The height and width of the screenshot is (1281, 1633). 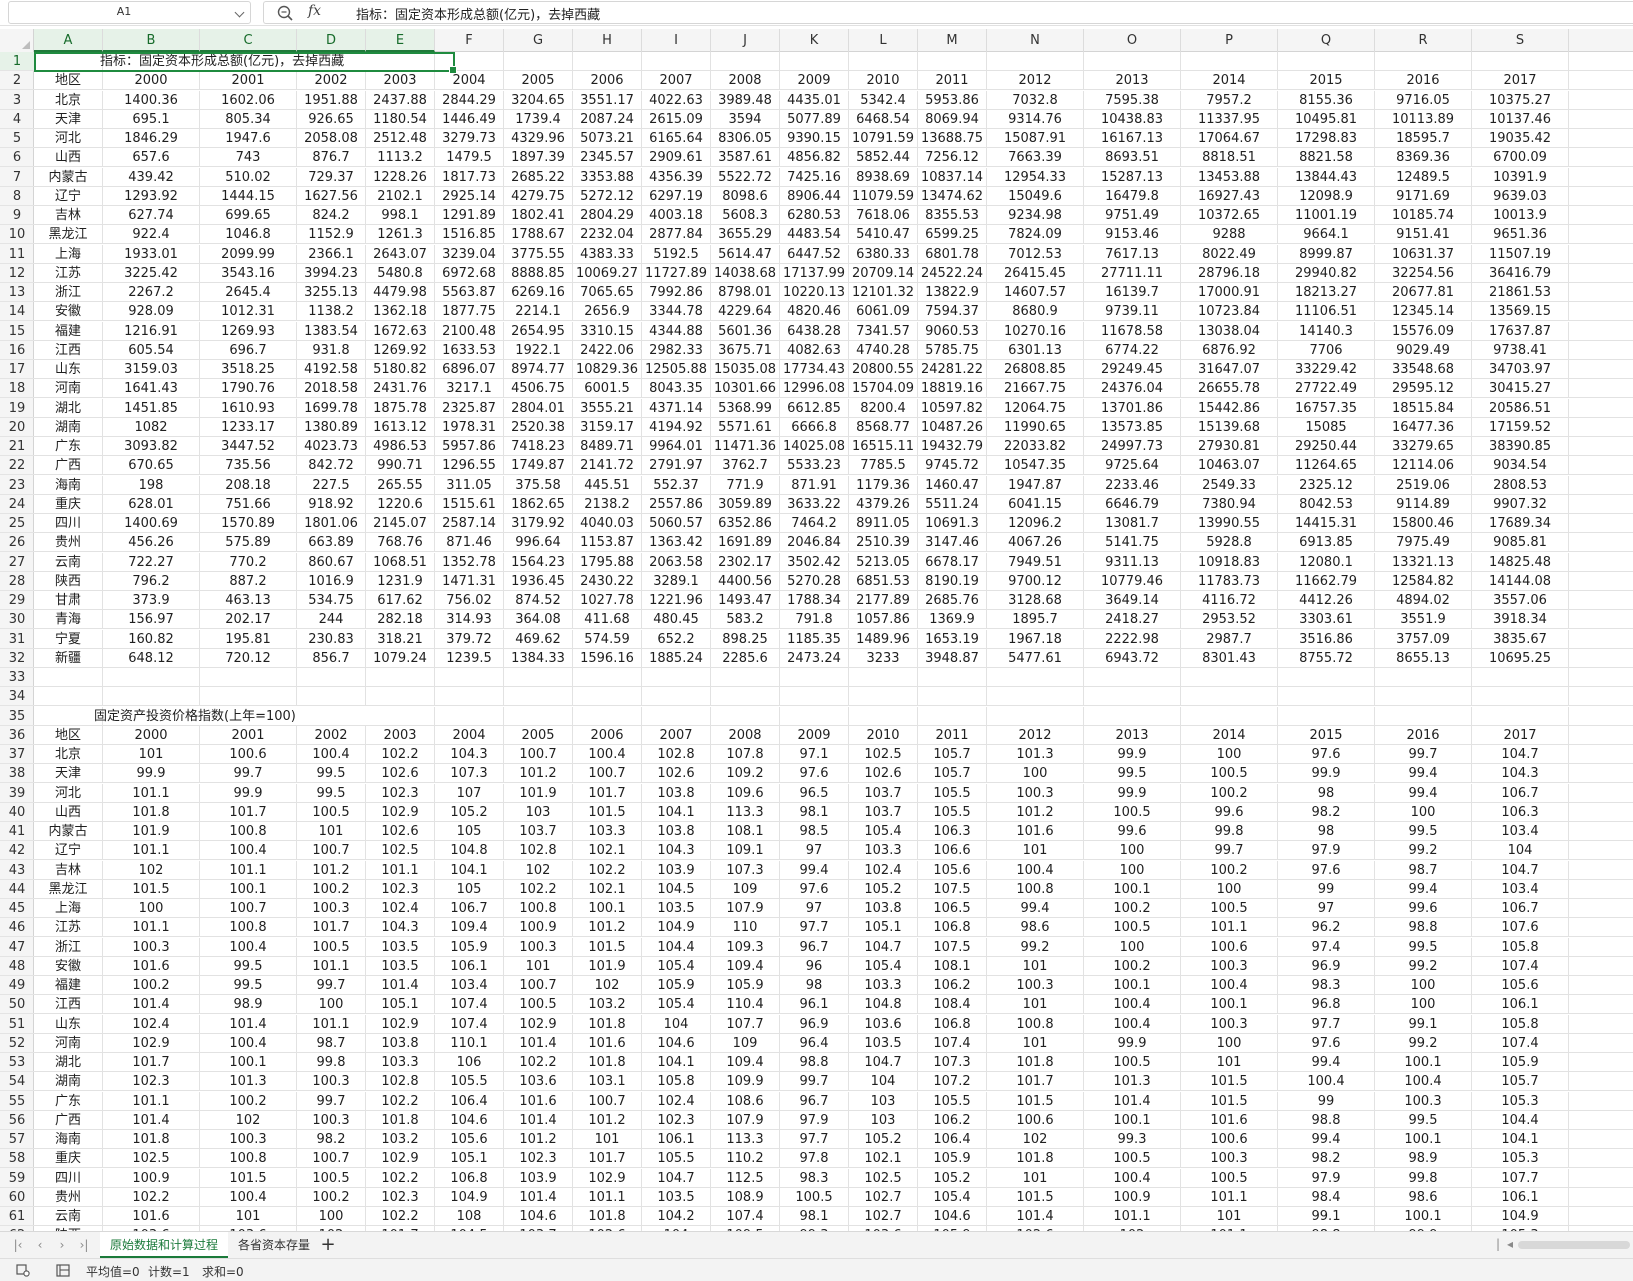 What do you see at coordinates (814, 100) in the screenshot?
I see `cell-k3: 4435.01` at bounding box center [814, 100].